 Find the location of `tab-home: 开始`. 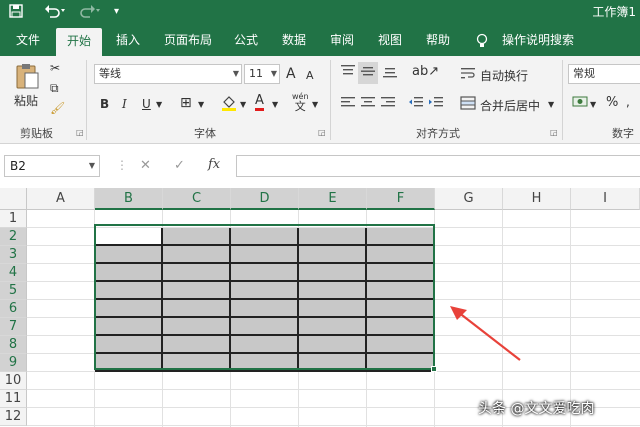

tab-home: 开始 is located at coordinates (79, 42).